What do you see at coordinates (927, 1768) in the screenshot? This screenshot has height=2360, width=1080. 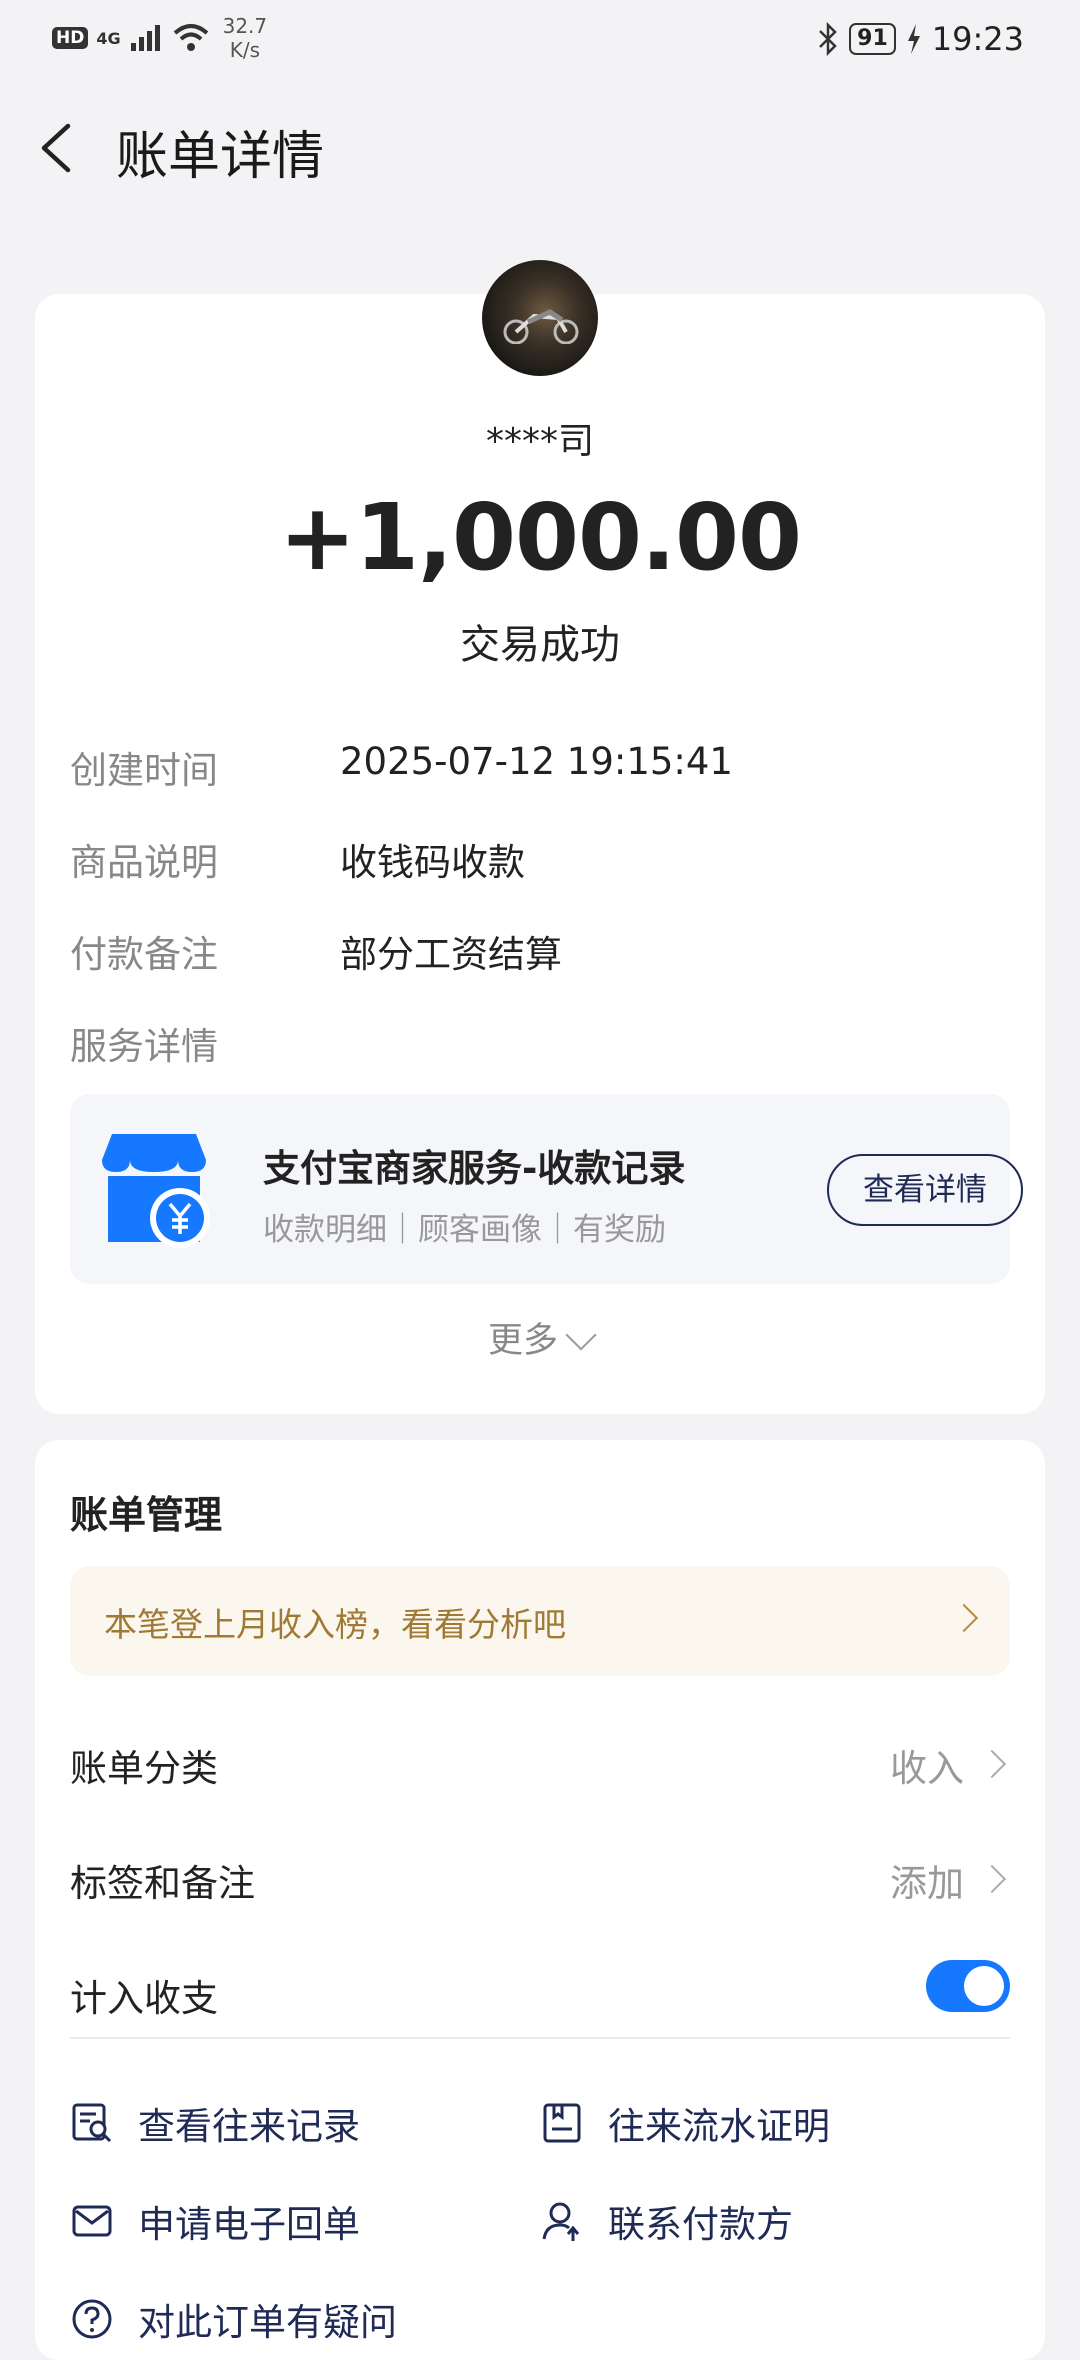 I see `row-value: 收入` at bounding box center [927, 1768].